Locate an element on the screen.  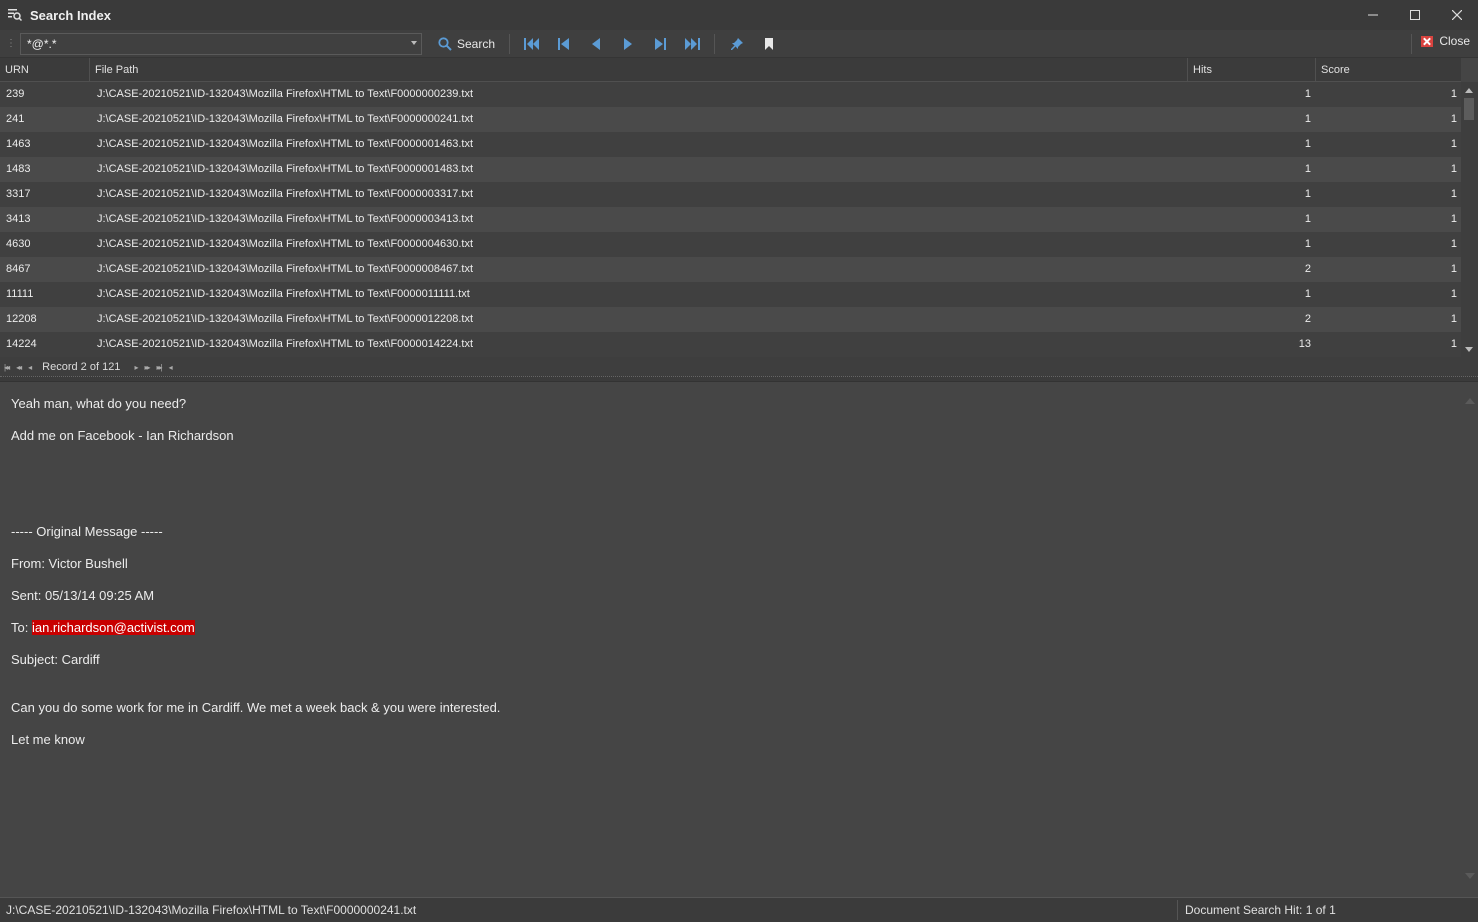
cell-urn: 3317 is located at coordinates (18, 194).